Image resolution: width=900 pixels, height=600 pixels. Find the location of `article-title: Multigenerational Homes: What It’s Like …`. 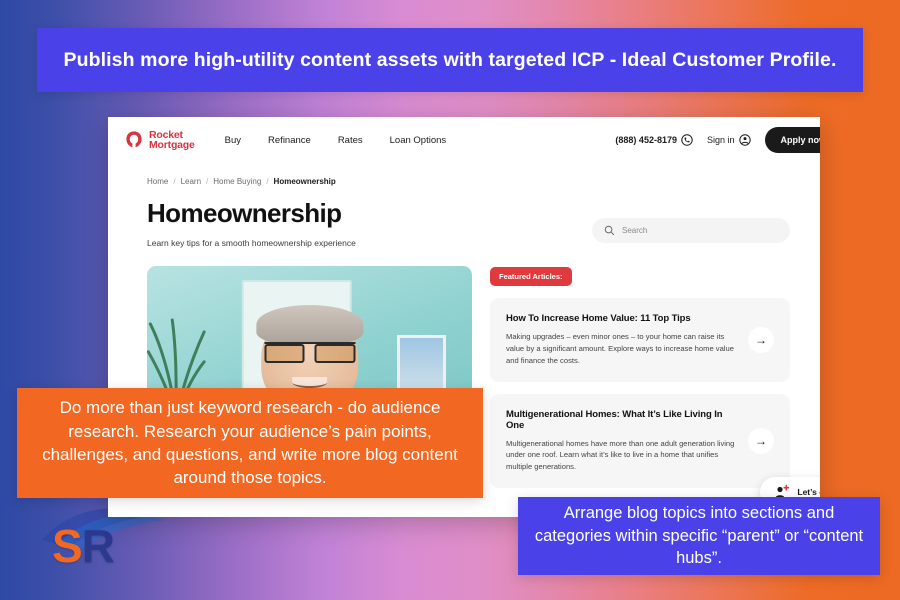

article-title: Multigenerational Homes: What It’s Like … is located at coordinates (614, 419).